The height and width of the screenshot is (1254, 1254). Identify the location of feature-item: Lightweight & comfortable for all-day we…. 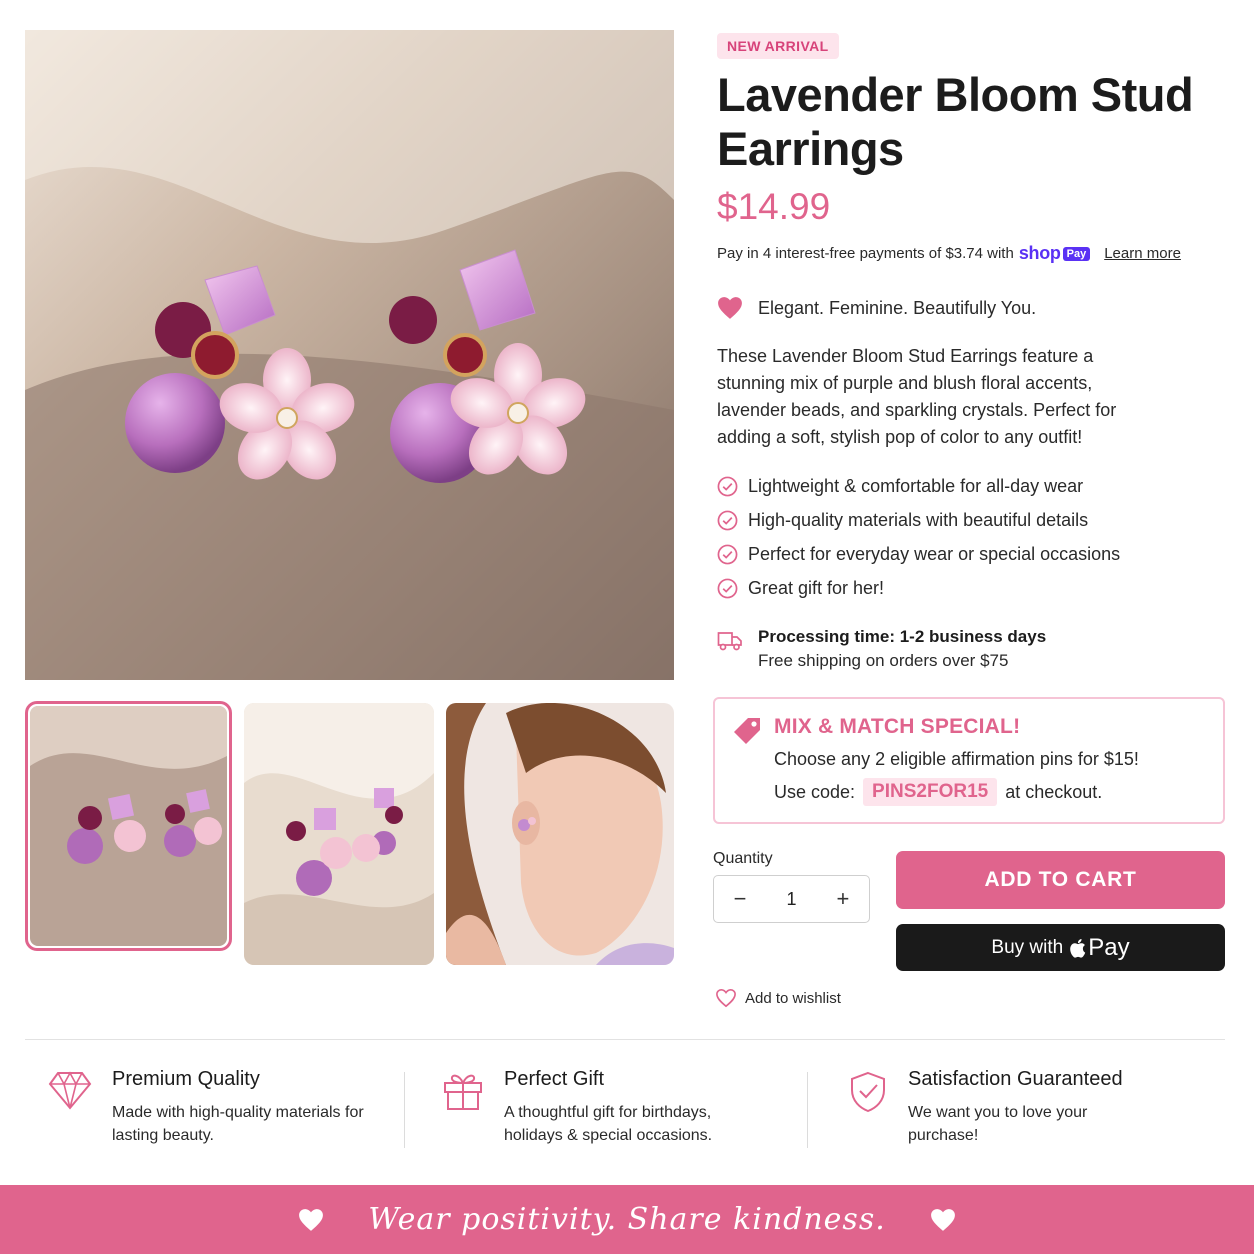
(918, 486).